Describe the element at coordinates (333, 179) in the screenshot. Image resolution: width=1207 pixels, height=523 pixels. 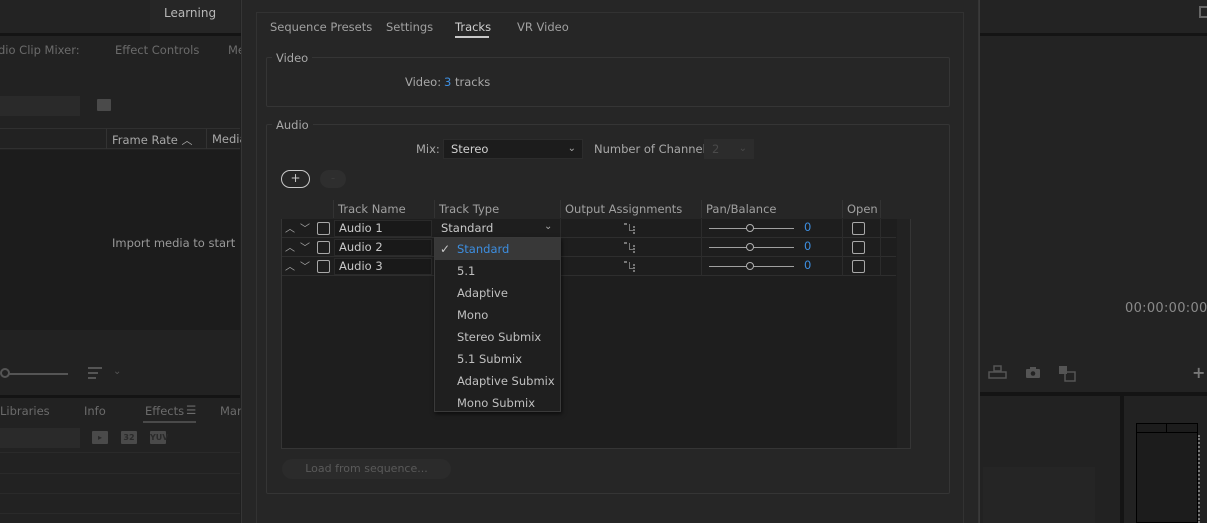
I see `remove-track-button: -` at that location.